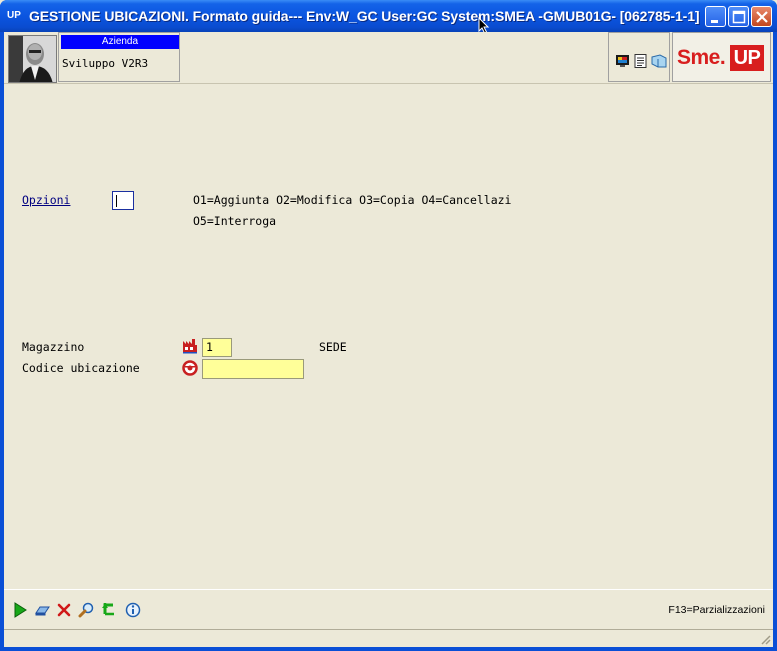  I want to click on azienda-label: Azienda, so click(120, 42).